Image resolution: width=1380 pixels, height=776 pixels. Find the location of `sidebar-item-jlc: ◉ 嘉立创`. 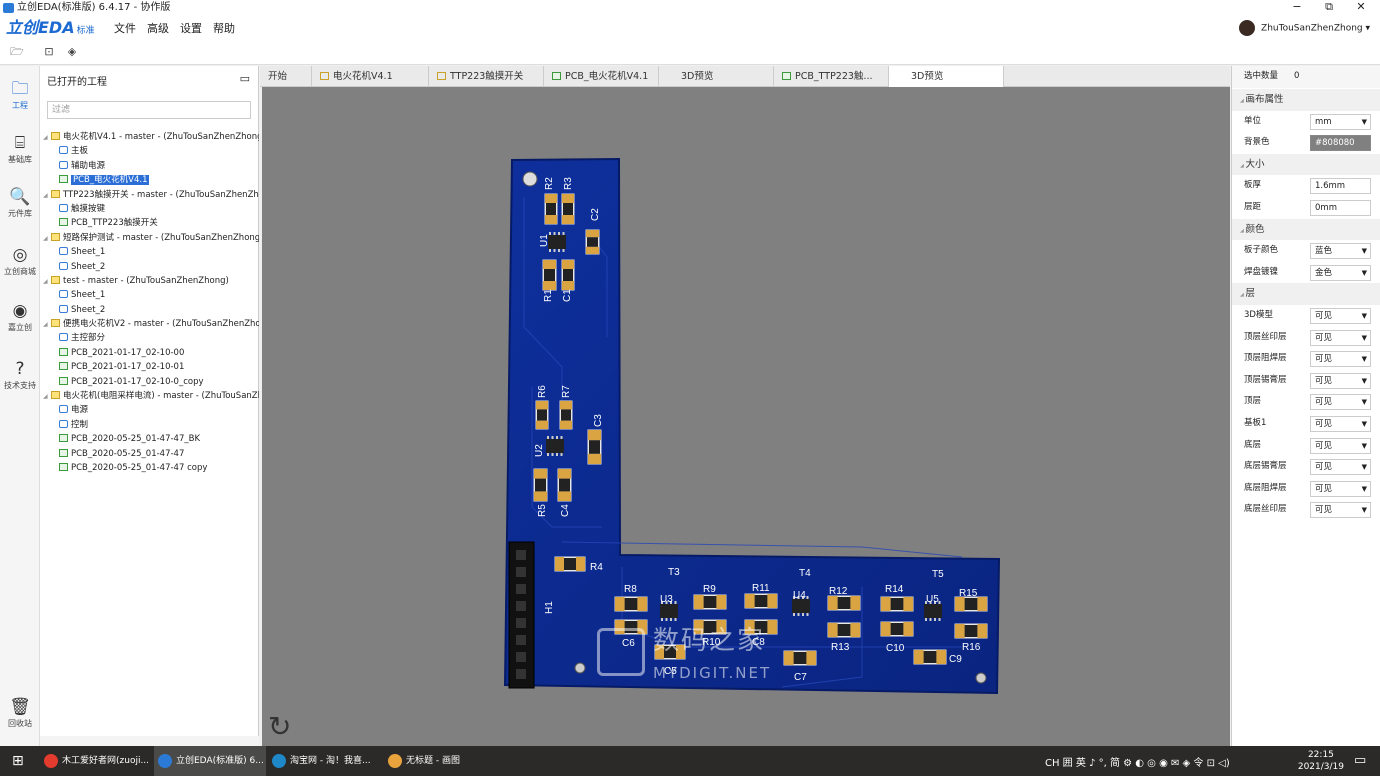

sidebar-item-jlc: ◉ 嘉立创 is located at coordinates (20, 316).